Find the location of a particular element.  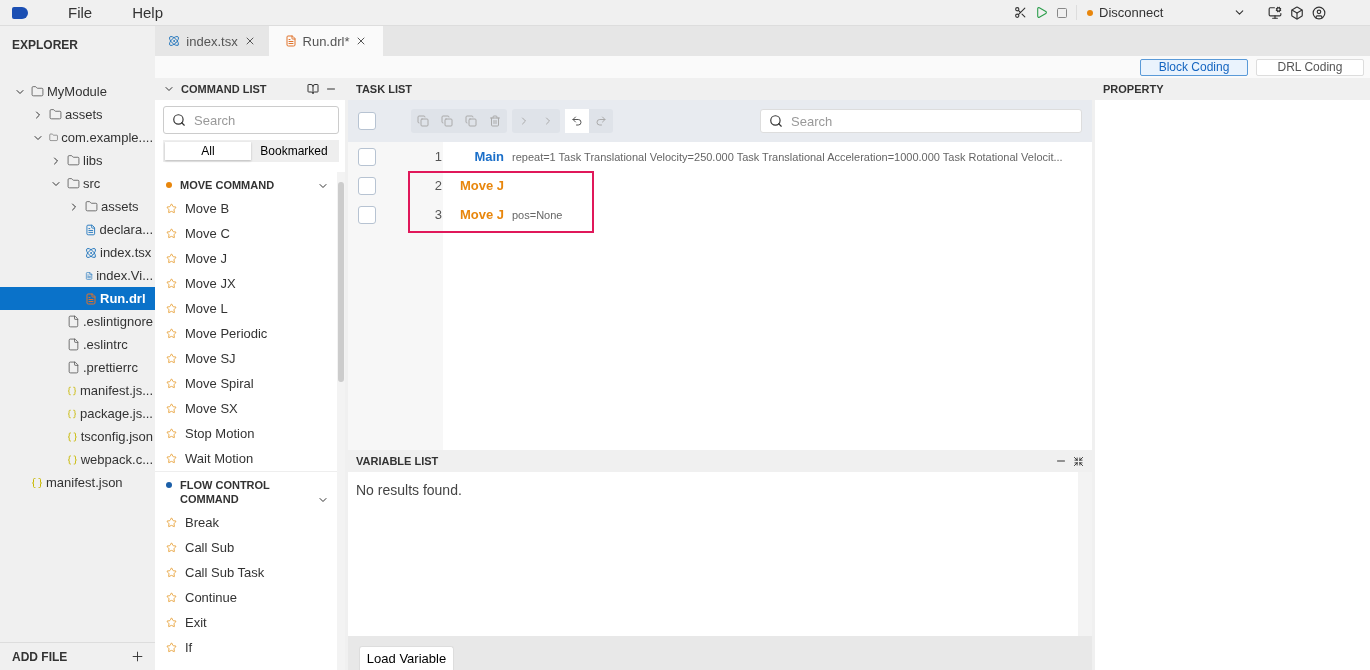

command-item: Break is located at coordinates (246, 522).